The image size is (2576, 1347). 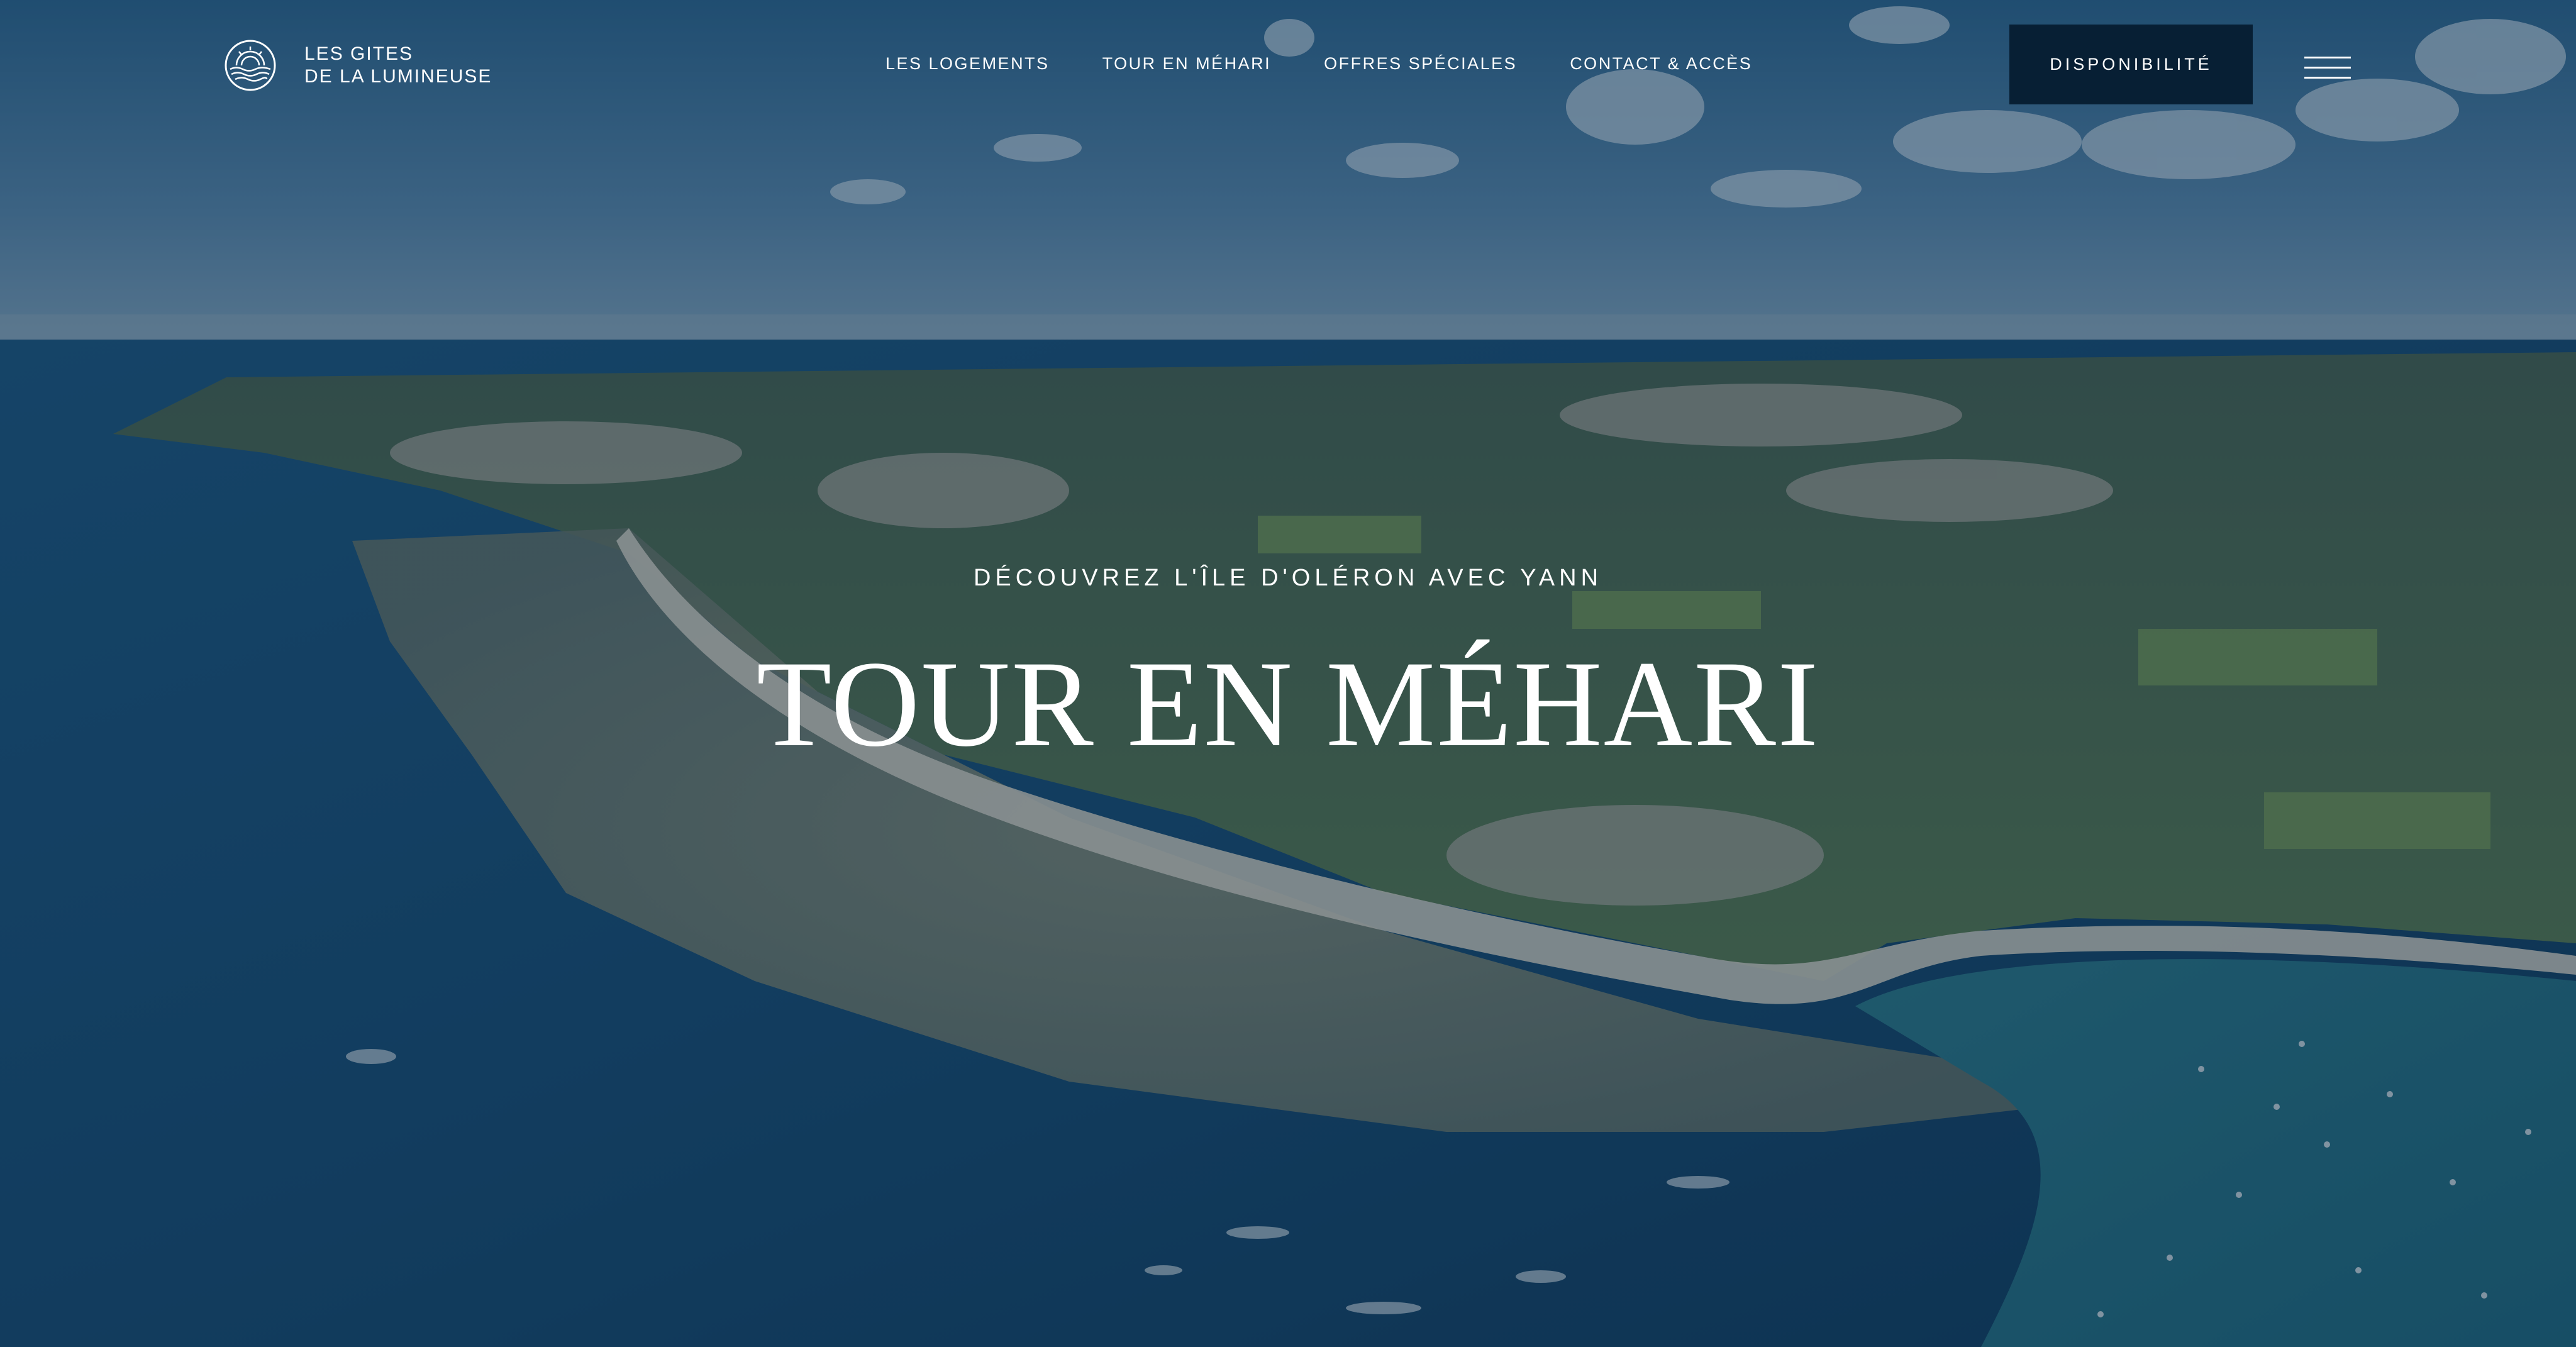 I want to click on nav-item-les-logements: LES LOGEMENTS, so click(x=968, y=64).